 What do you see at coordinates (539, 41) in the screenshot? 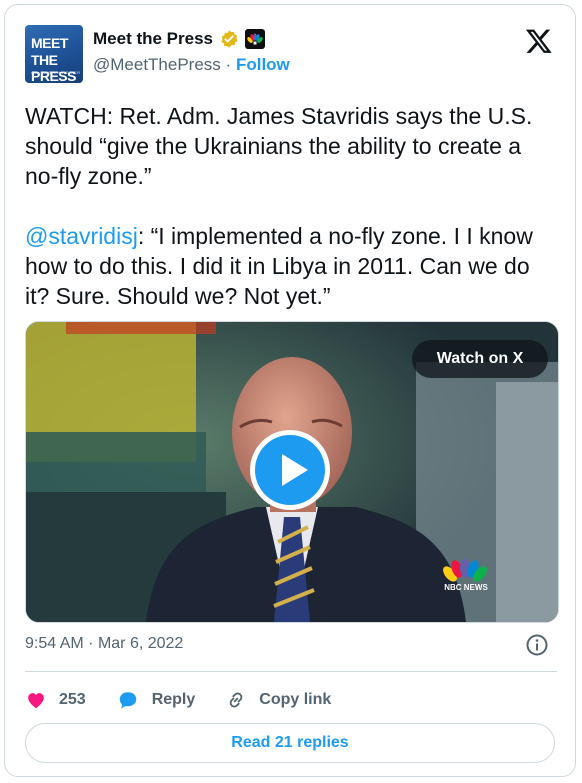
I see `x-logo-icon` at bounding box center [539, 41].